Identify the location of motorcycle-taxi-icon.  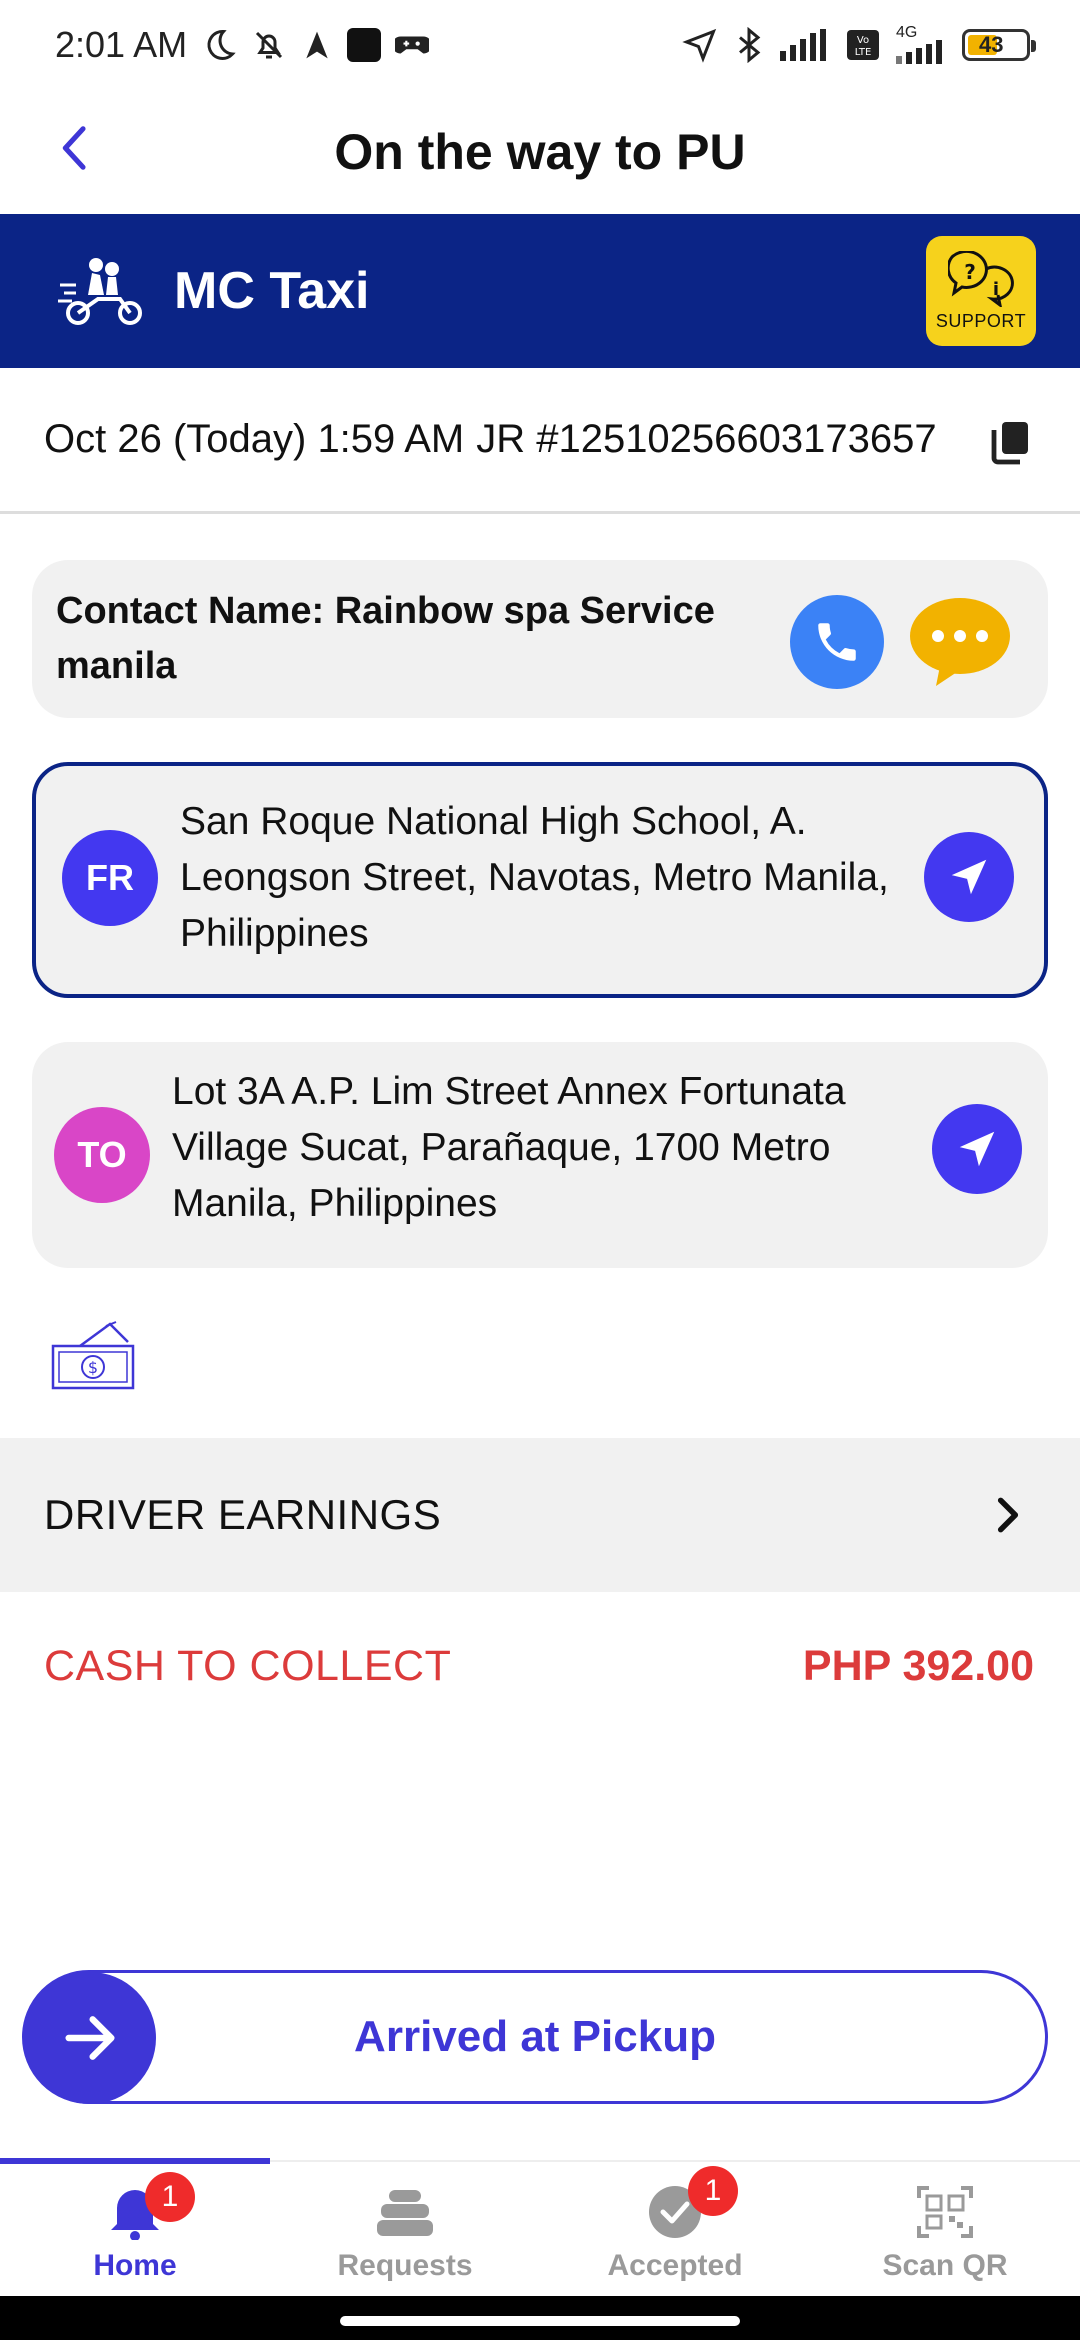
(100, 291).